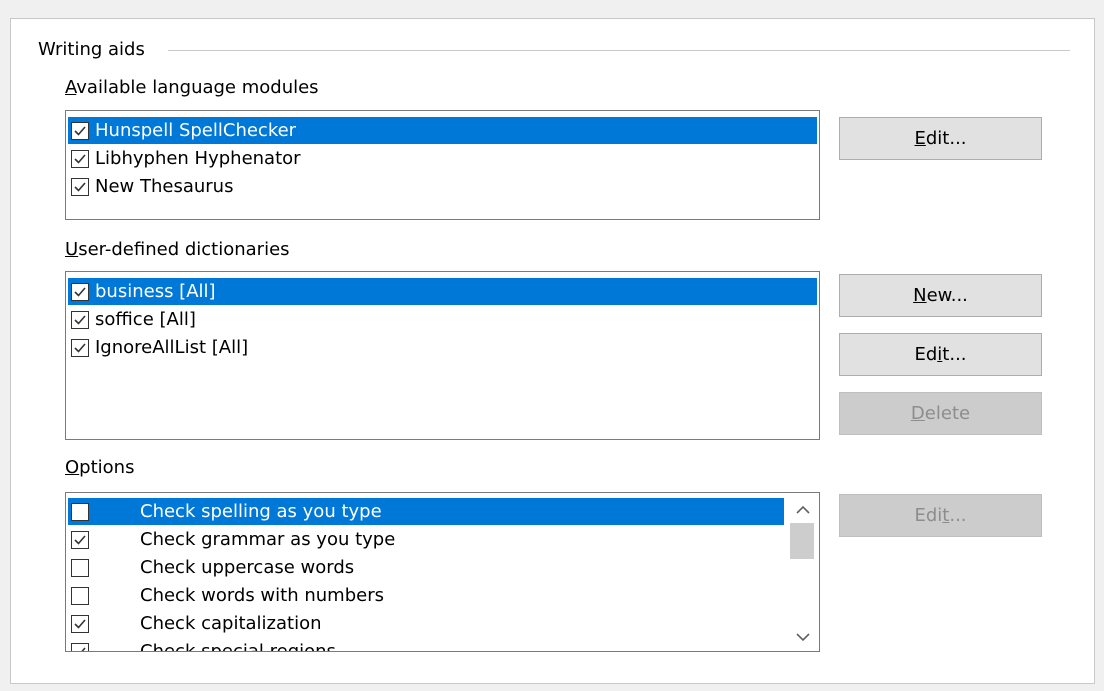  I want to click on group-title: Writing aids, so click(95, 50).